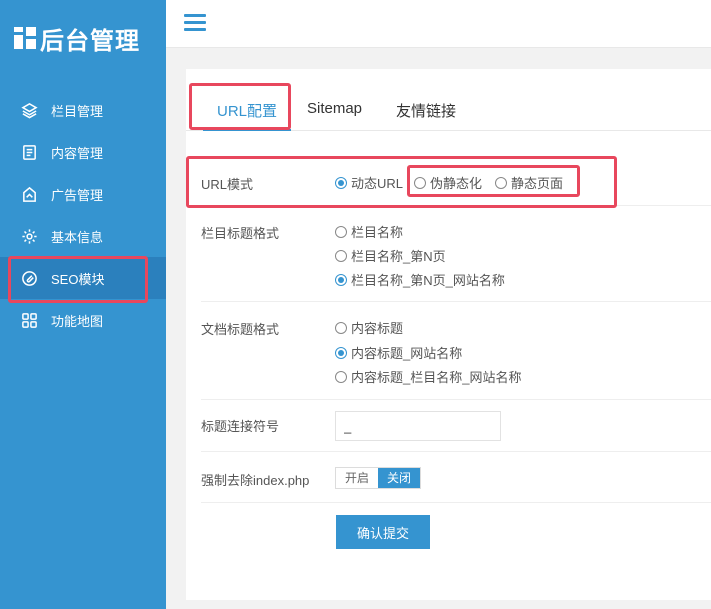 The height and width of the screenshot is (609, 711). I want to click on option-label: 动态URL, so click(377, 183).